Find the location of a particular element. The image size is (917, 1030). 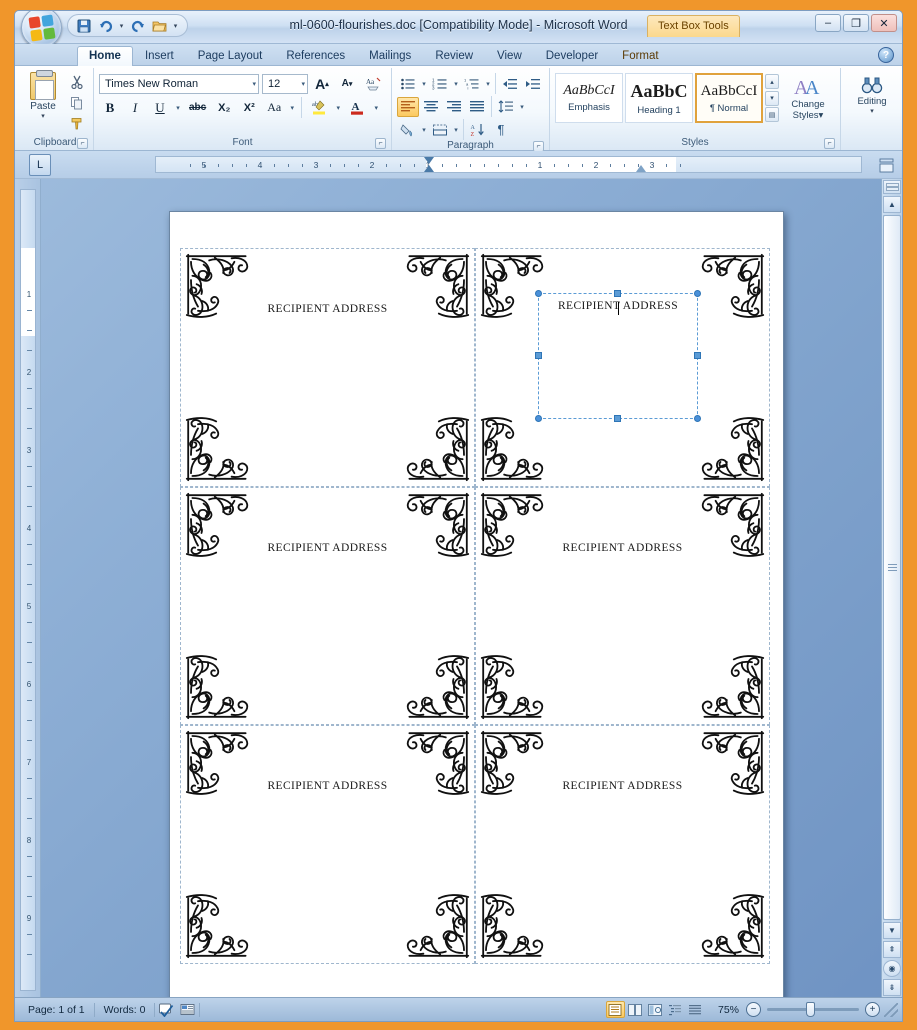

split-window-handle is located at coordinates (892, 187).